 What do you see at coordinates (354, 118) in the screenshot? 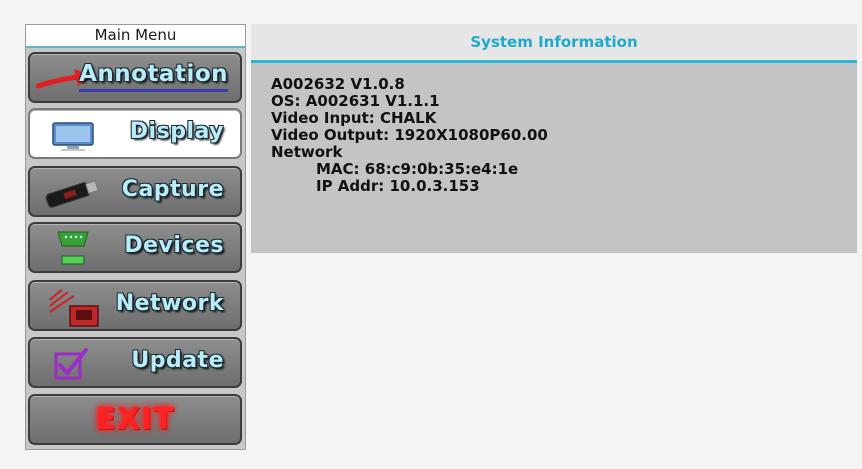
I see `video-input: Video Input: CHALK` at bounding box center [354, 118].